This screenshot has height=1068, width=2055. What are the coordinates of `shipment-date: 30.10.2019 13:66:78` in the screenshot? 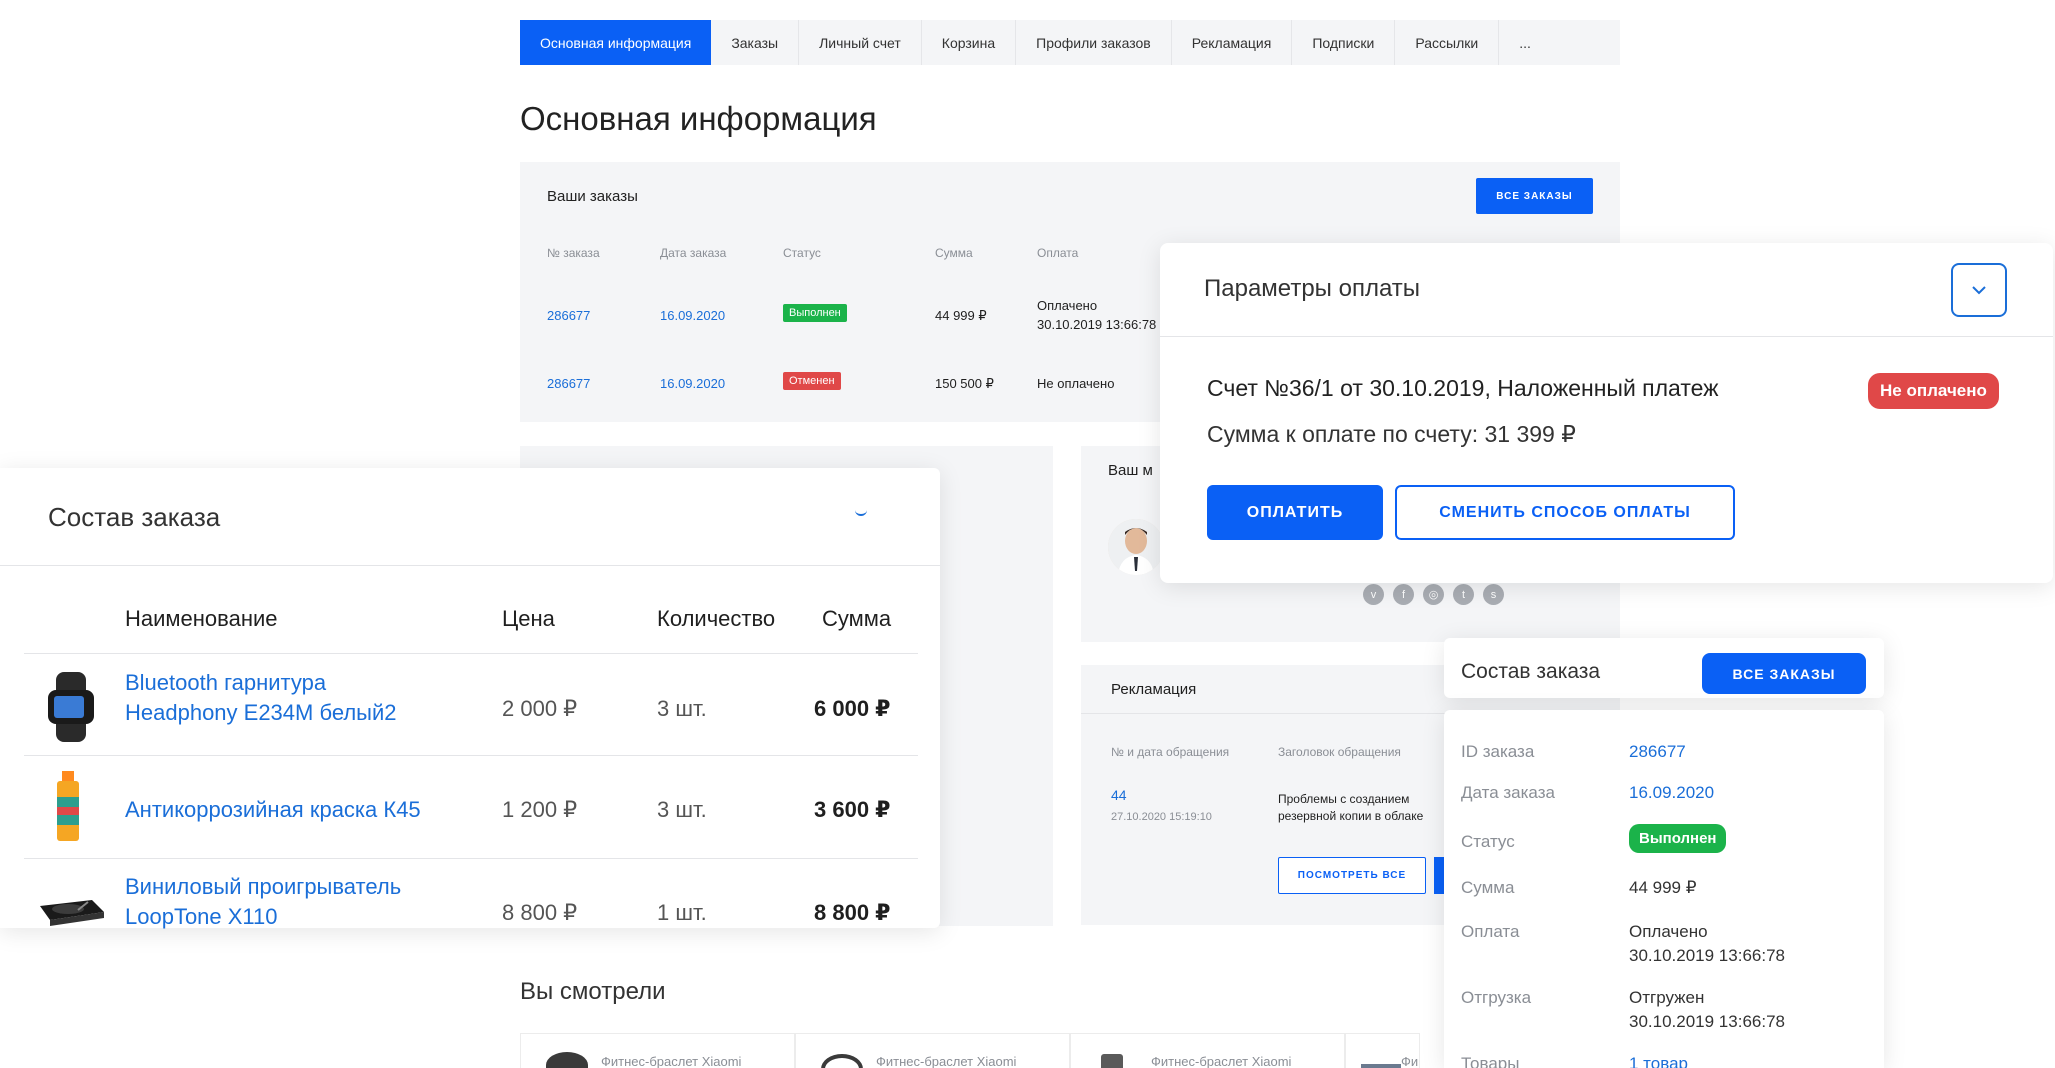 It's located at (1707, 1021).